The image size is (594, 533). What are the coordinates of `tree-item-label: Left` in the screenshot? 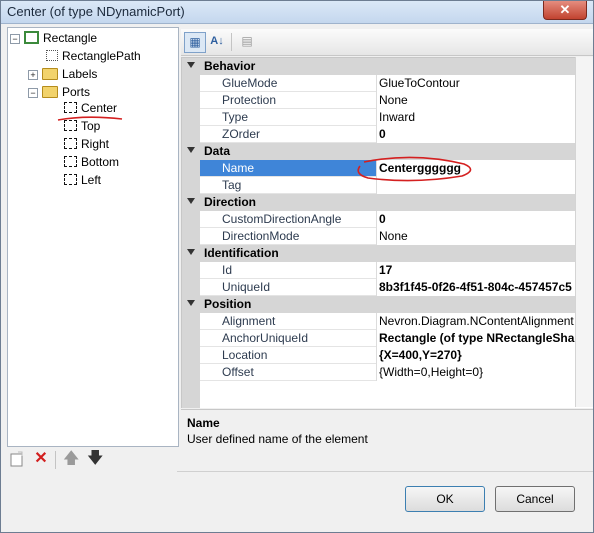 It's located at (91, 180).